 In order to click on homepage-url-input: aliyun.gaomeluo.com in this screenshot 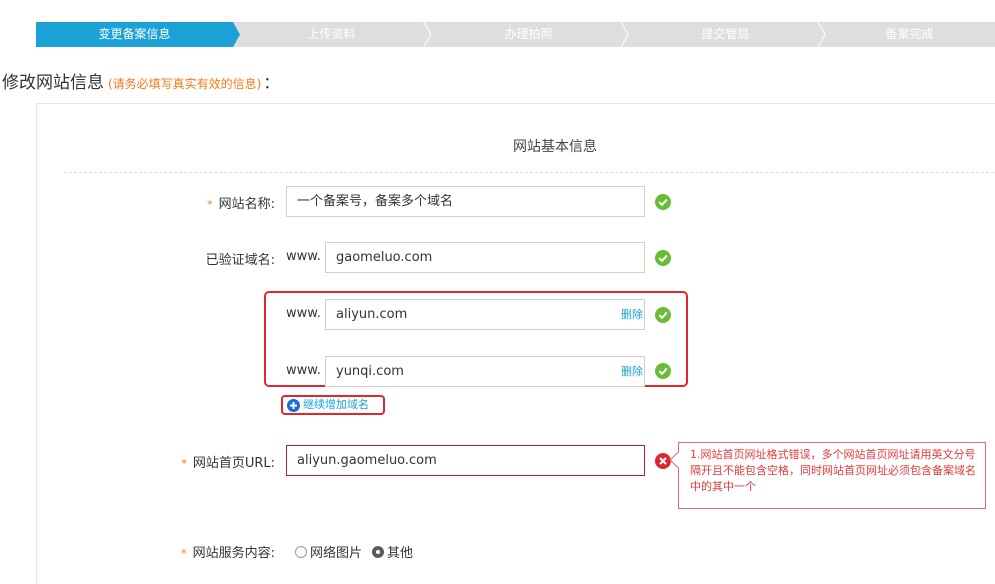, I will do `click(465, 460)`.